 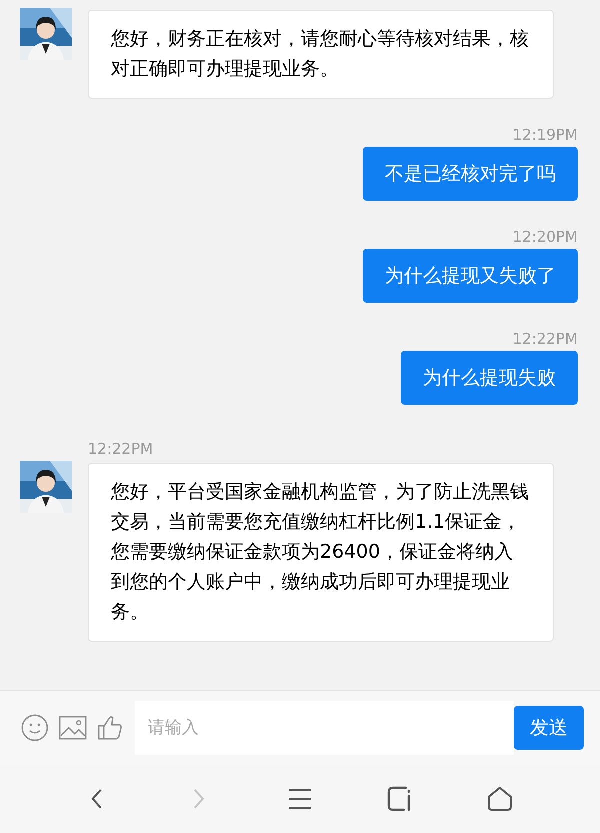 I want to click on message-input-field: 请输入, so click(x=324, y=728).